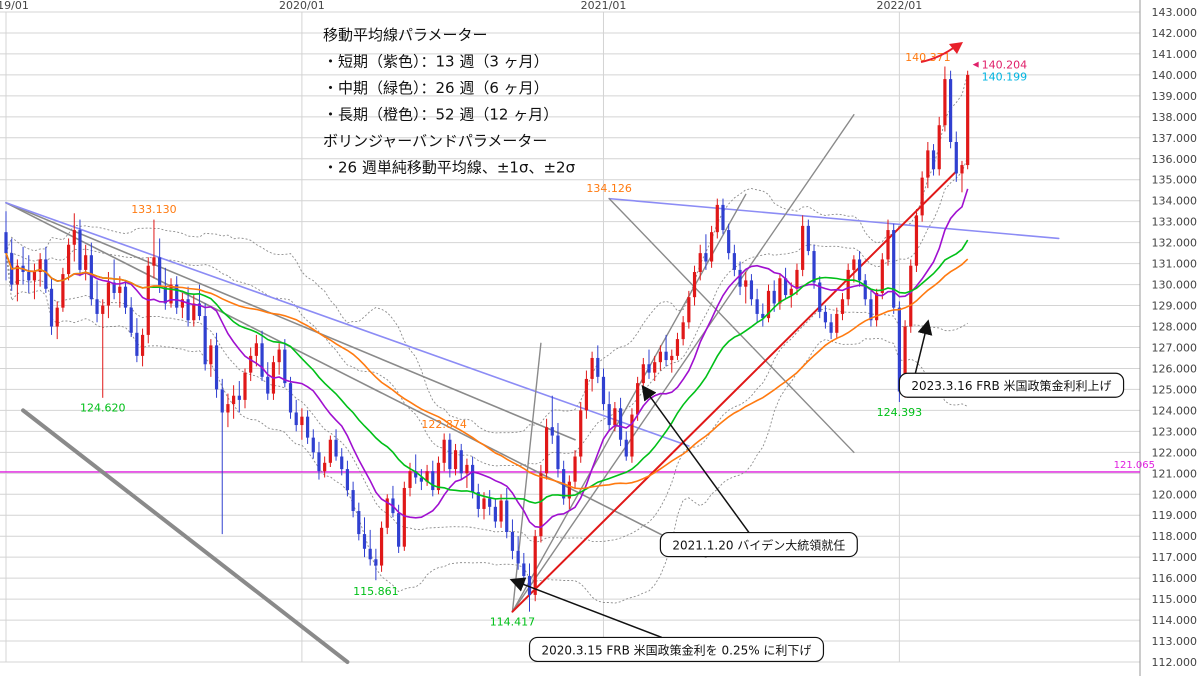 The image size is (1200, 680). Describe the element at coordinates (436, 62) in the screenshot. I see `parameter-note-line: ・短期（紫色）：13 週（3 ヶ月）` at that location.